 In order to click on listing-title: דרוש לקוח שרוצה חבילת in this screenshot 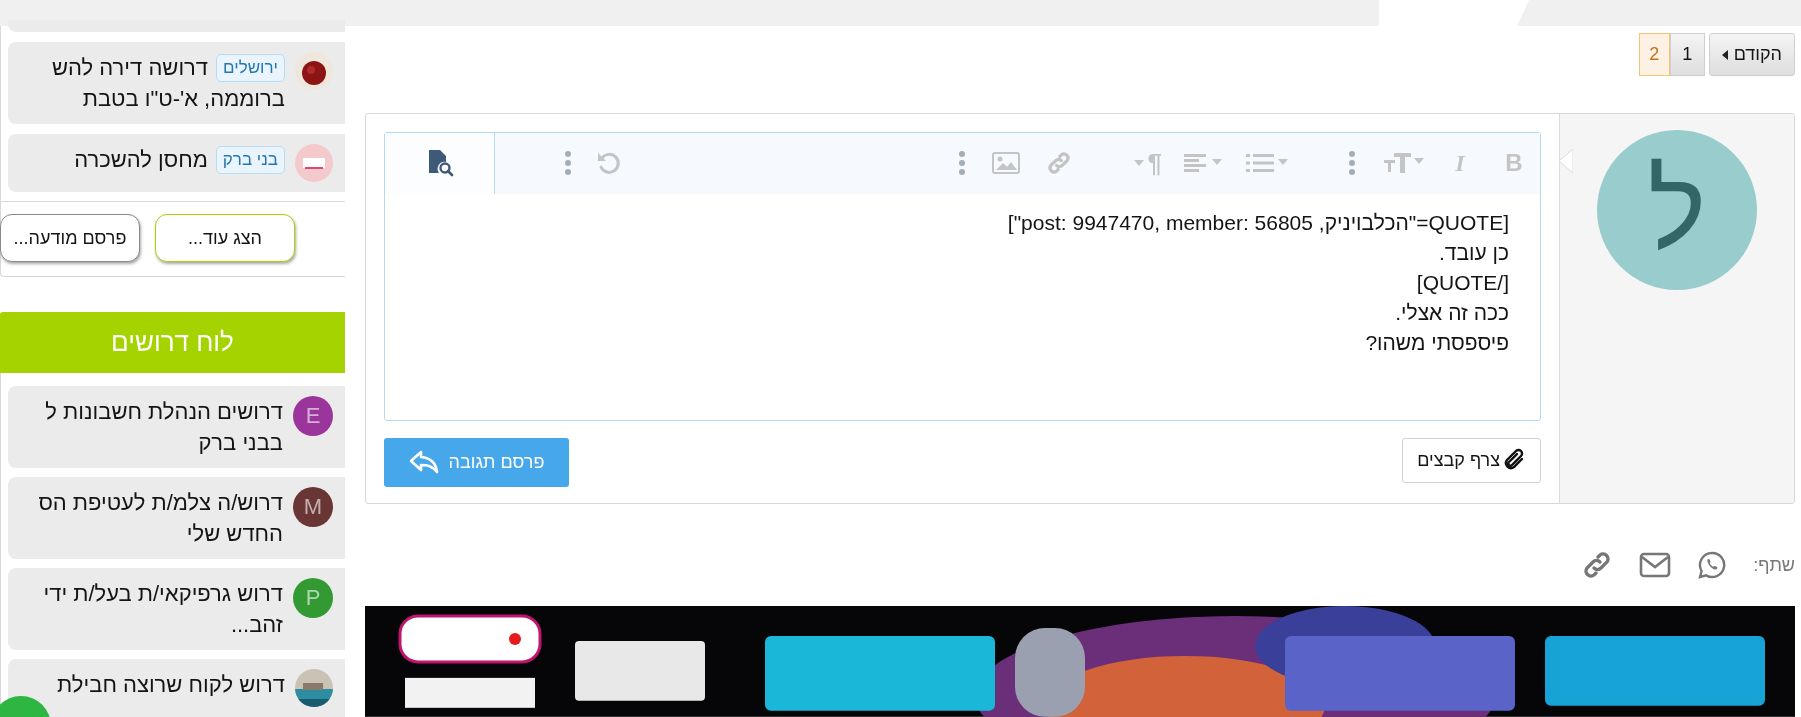, I will do `click(171, 684)`.